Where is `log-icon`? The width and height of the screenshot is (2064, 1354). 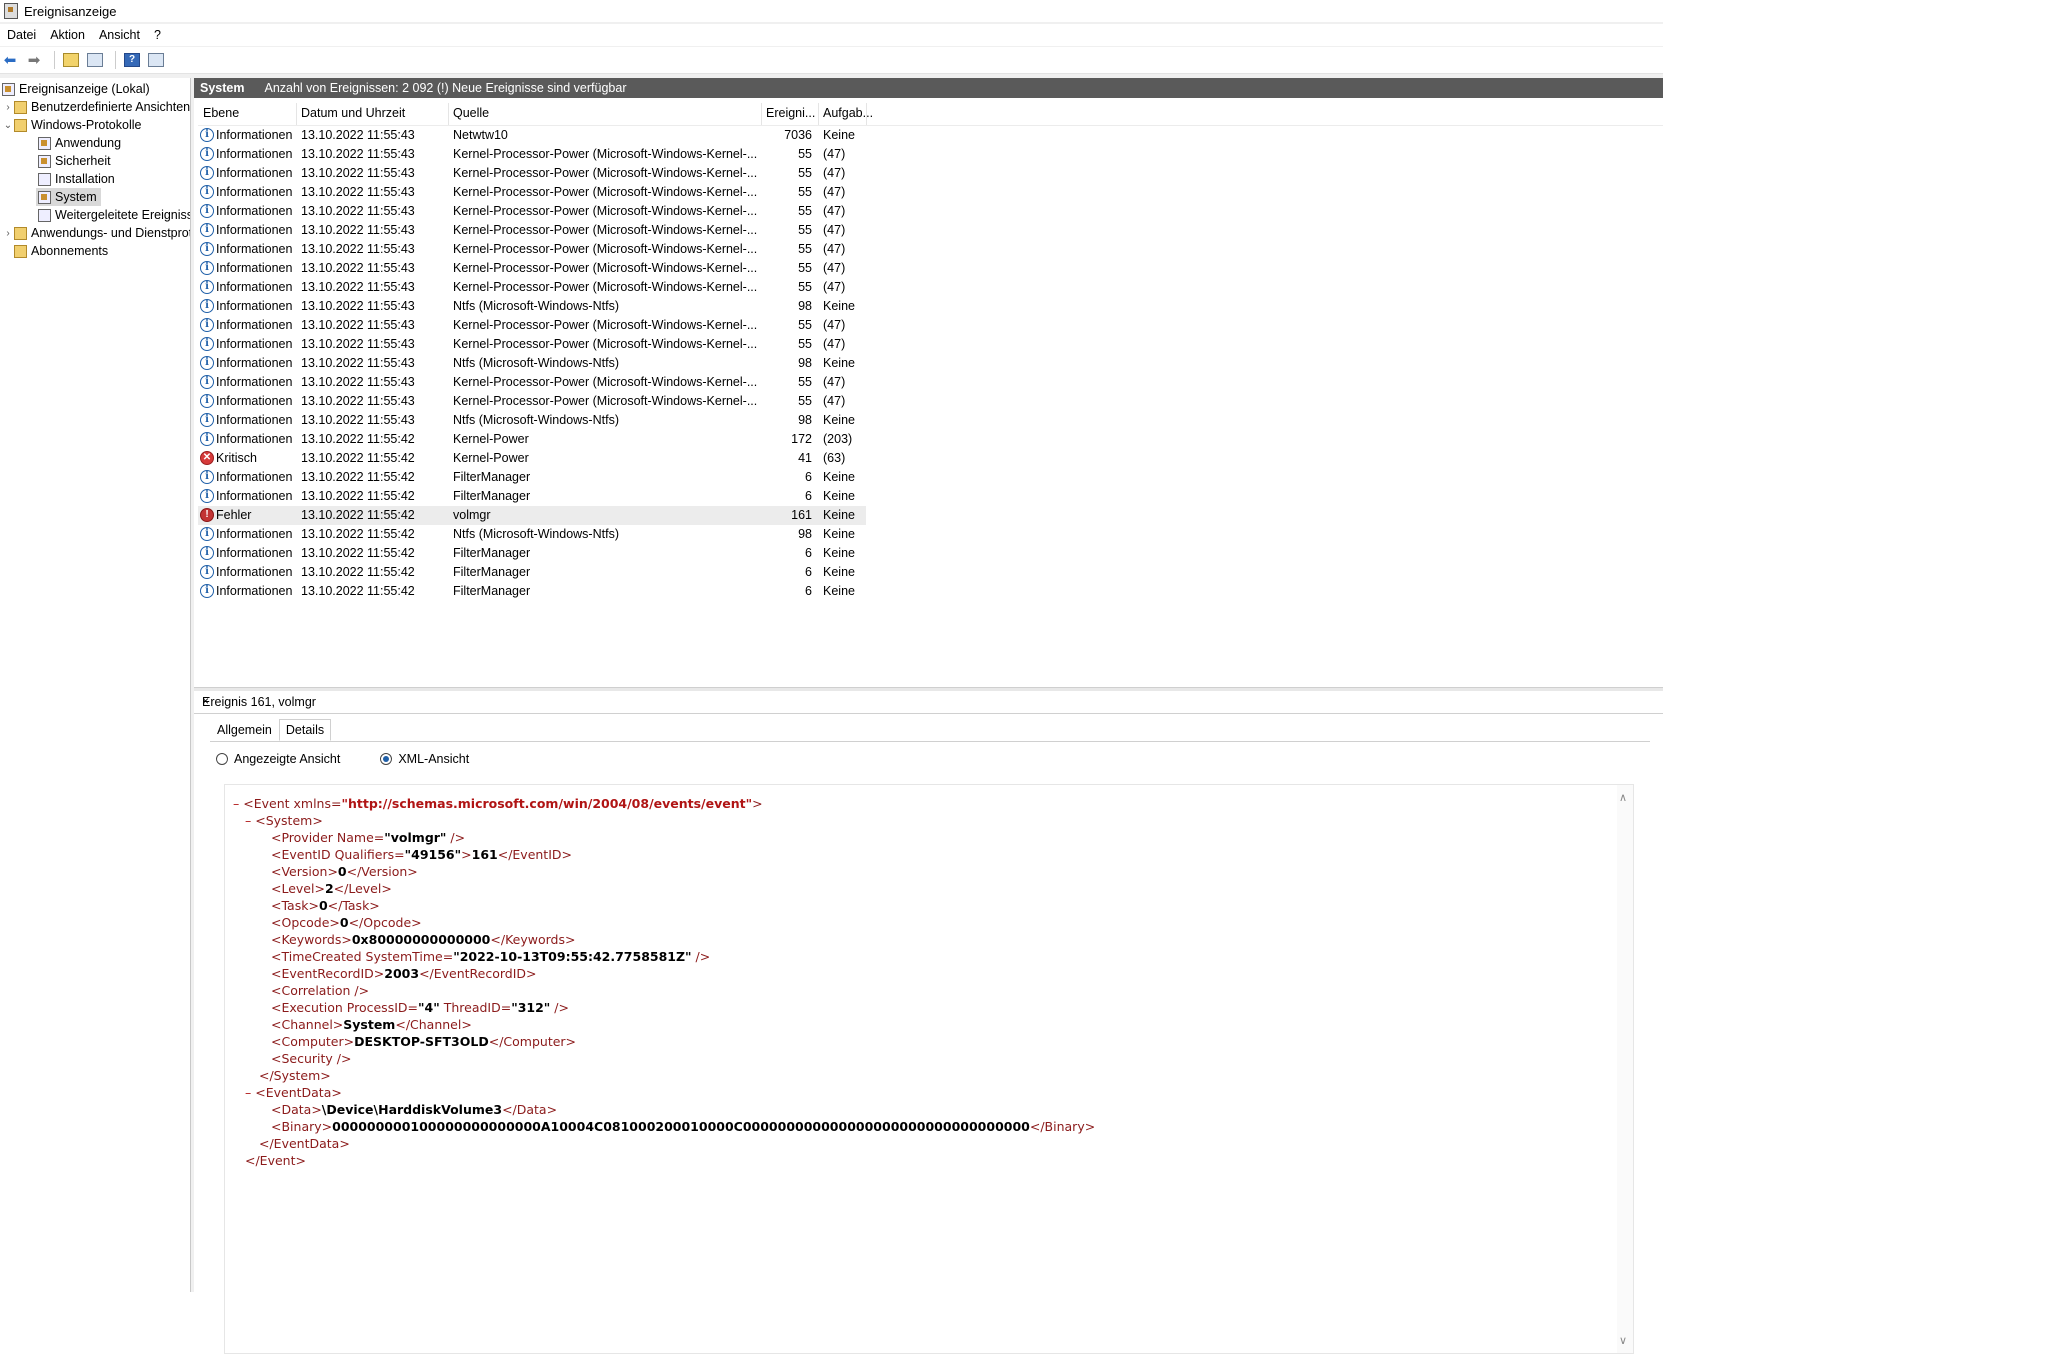
log-icon is located at coordinates (44, 161).